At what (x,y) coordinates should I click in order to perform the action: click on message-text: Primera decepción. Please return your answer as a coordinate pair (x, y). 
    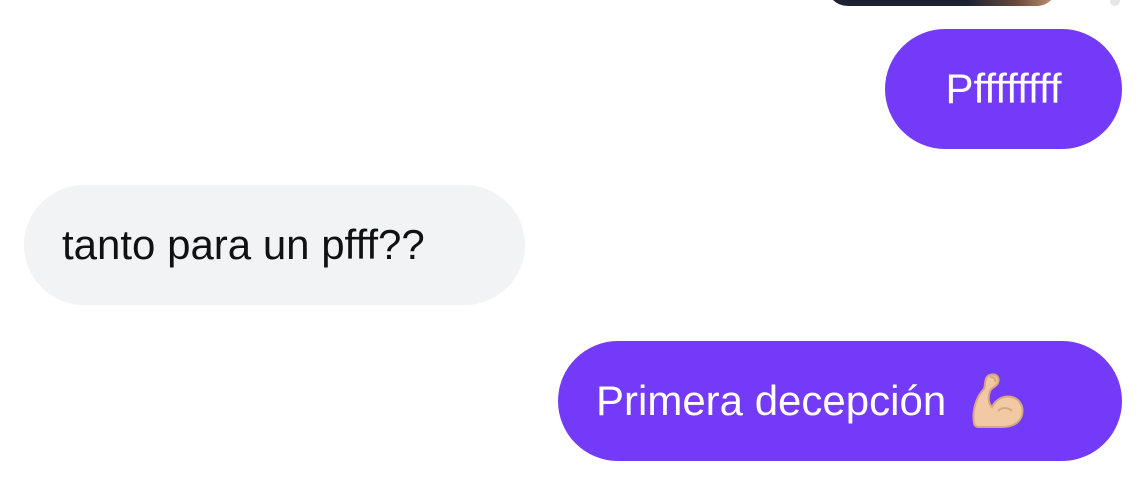
    Looking at the image, I should click on (771, 400).